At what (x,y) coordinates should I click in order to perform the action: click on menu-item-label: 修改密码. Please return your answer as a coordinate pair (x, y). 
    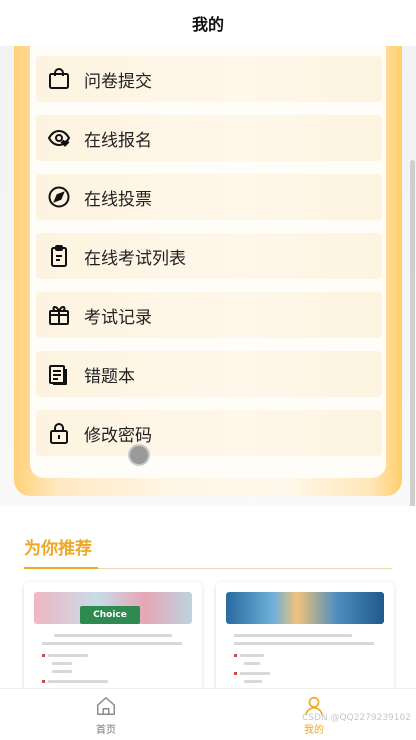
    Looking at the image, I should click on (118, 435).